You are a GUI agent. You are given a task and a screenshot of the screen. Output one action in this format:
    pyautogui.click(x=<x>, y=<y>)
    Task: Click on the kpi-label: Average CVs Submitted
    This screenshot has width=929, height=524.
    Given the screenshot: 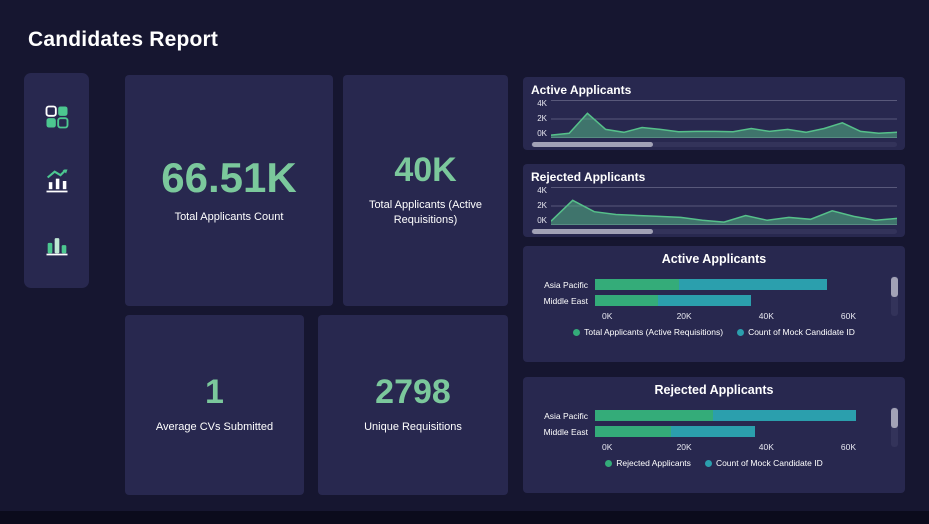 What is the action you would take?
    pyautogui.click(x=214, y=427)
    